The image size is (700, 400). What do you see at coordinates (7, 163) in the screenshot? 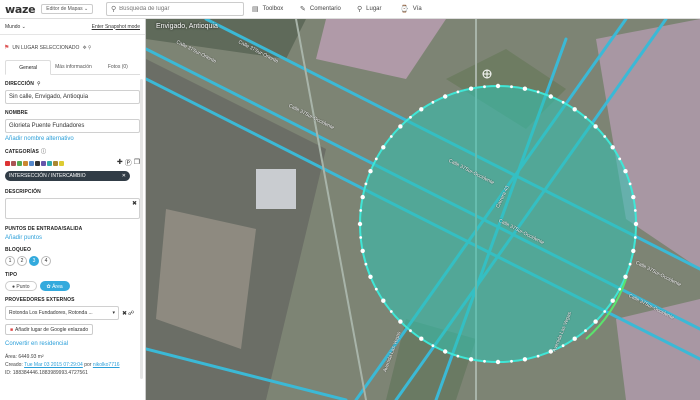
I see `remove-category-icon` at bounding box center [7, 163].